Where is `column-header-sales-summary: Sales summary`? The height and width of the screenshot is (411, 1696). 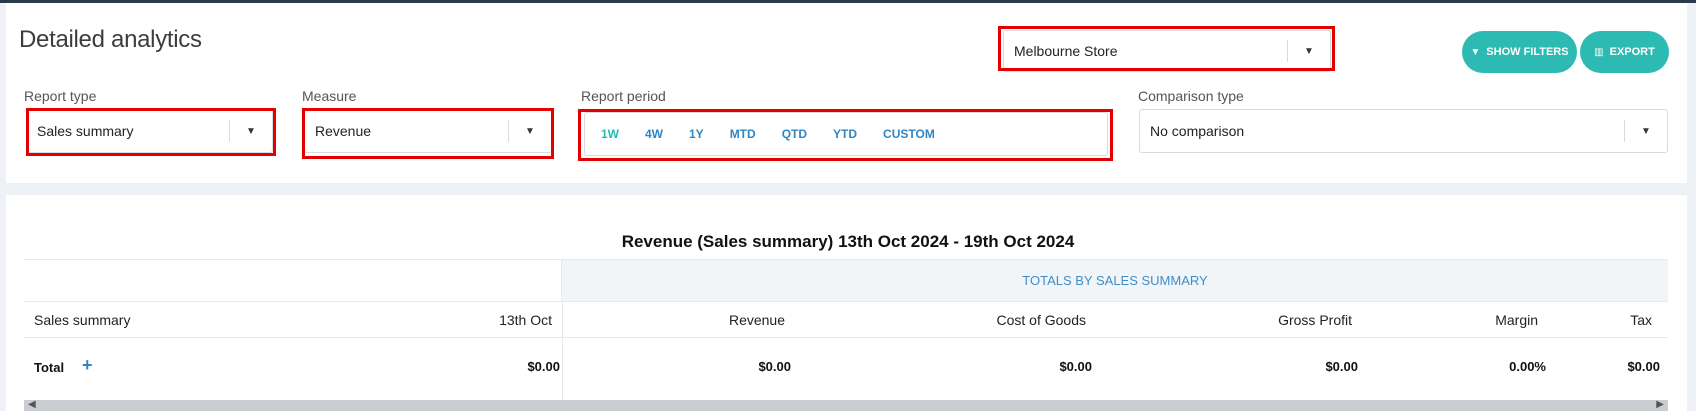
column-header-sales-summary: Sales summary is located at coordinates (82, 320).